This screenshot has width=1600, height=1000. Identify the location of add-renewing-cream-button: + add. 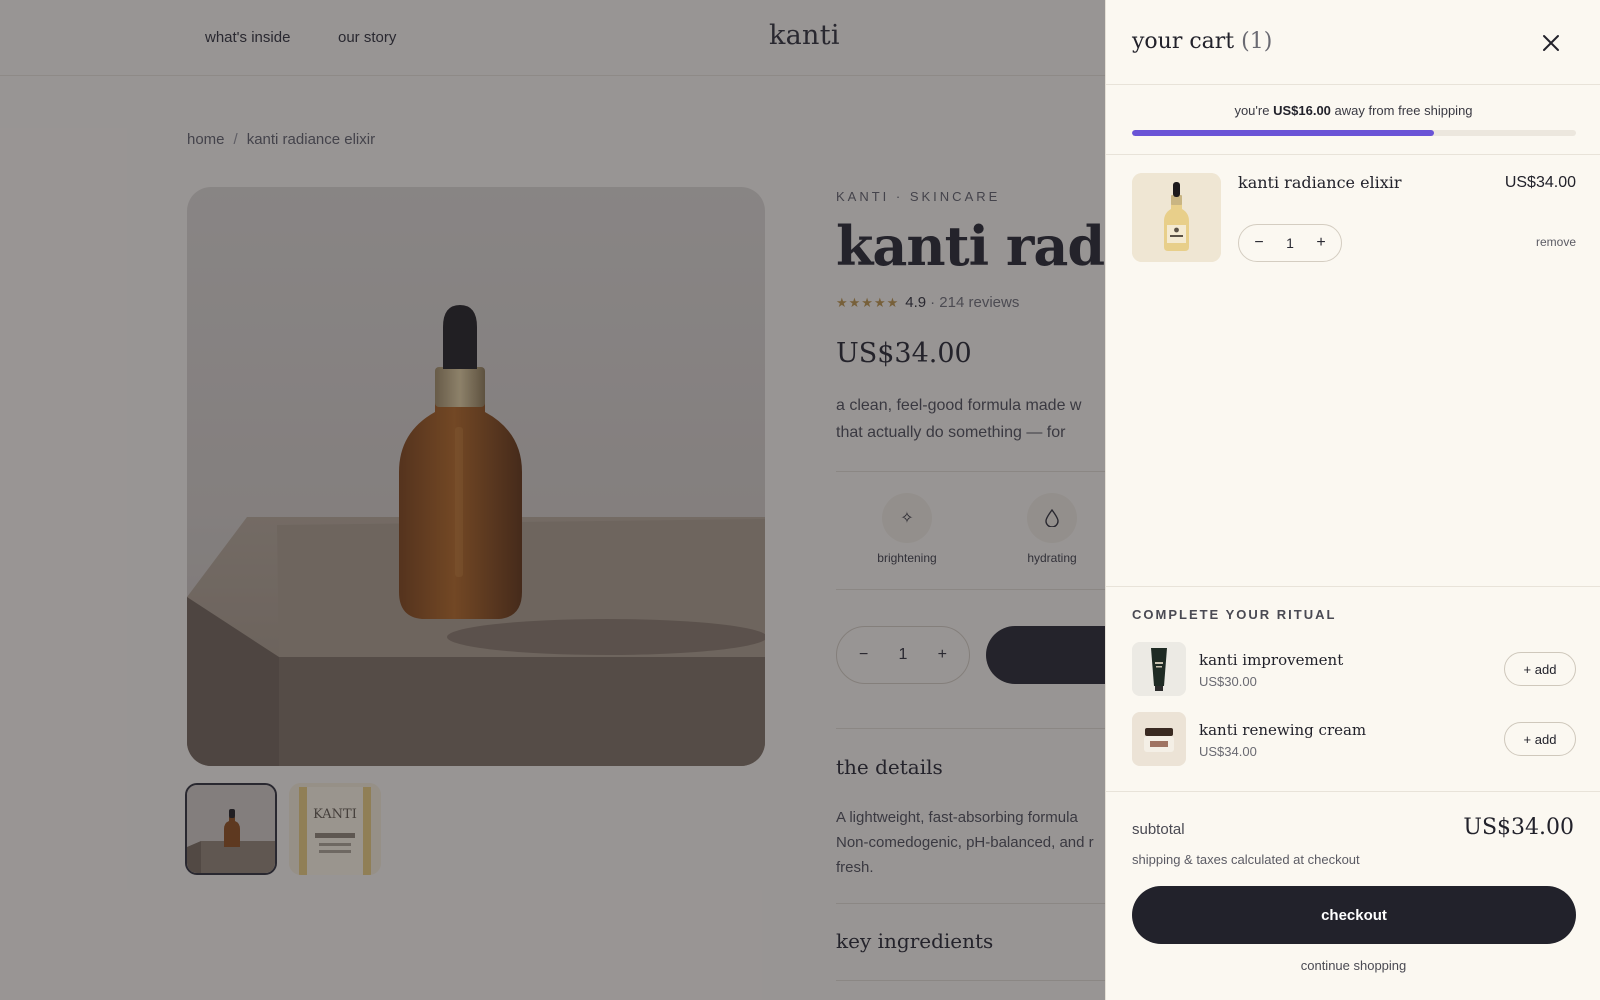
(1540, 739).